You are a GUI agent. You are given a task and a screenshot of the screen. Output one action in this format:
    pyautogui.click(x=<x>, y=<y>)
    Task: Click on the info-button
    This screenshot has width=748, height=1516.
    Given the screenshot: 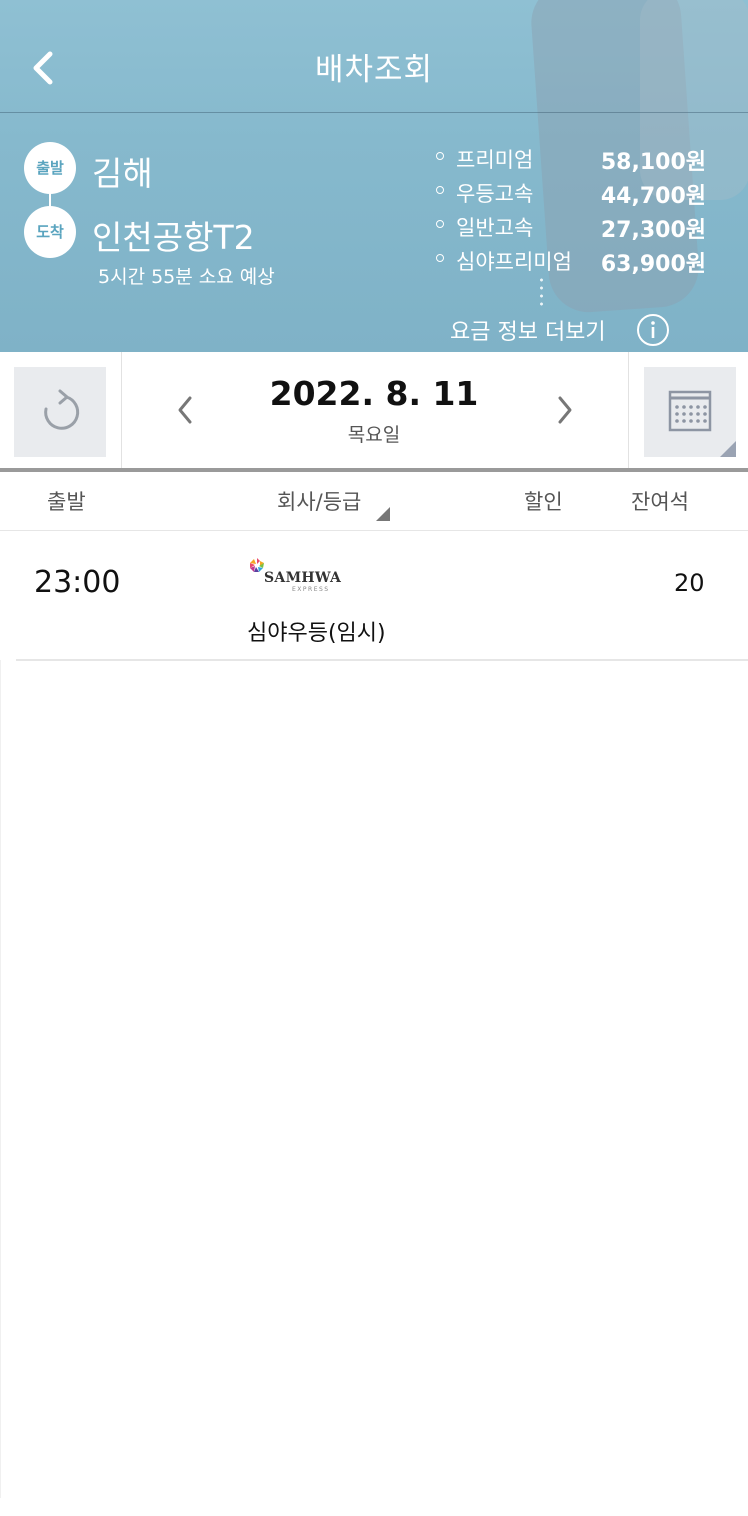 What is the action you would take?
    pyautogui.click(x=653, y=330)
    